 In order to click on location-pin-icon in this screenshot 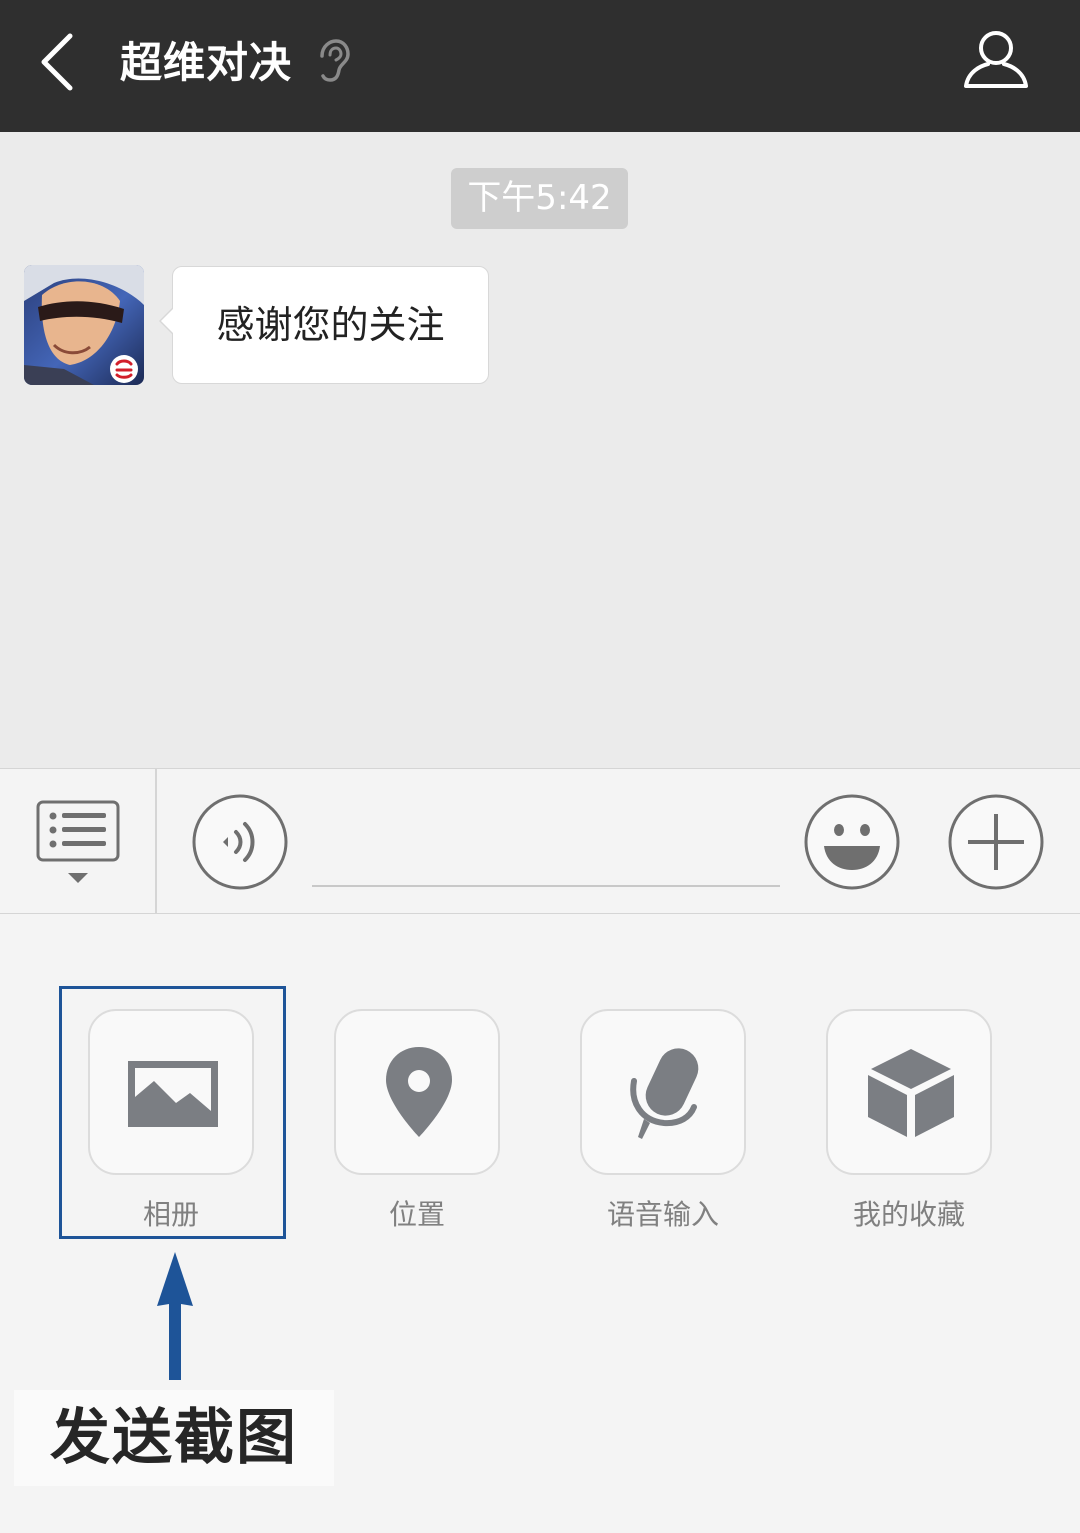, I will do `click(419, 1092)`.